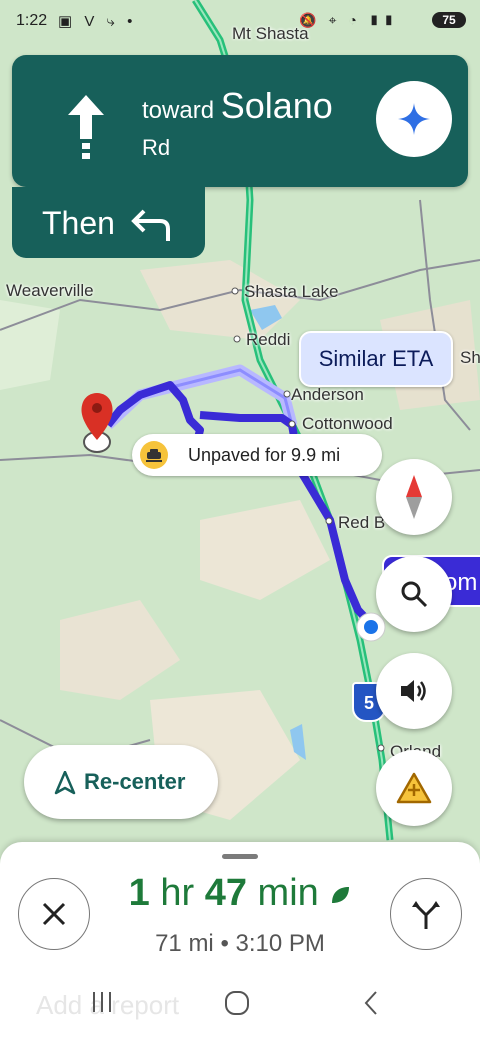  I want to click on alternate-routes-button, so click(426, 914).